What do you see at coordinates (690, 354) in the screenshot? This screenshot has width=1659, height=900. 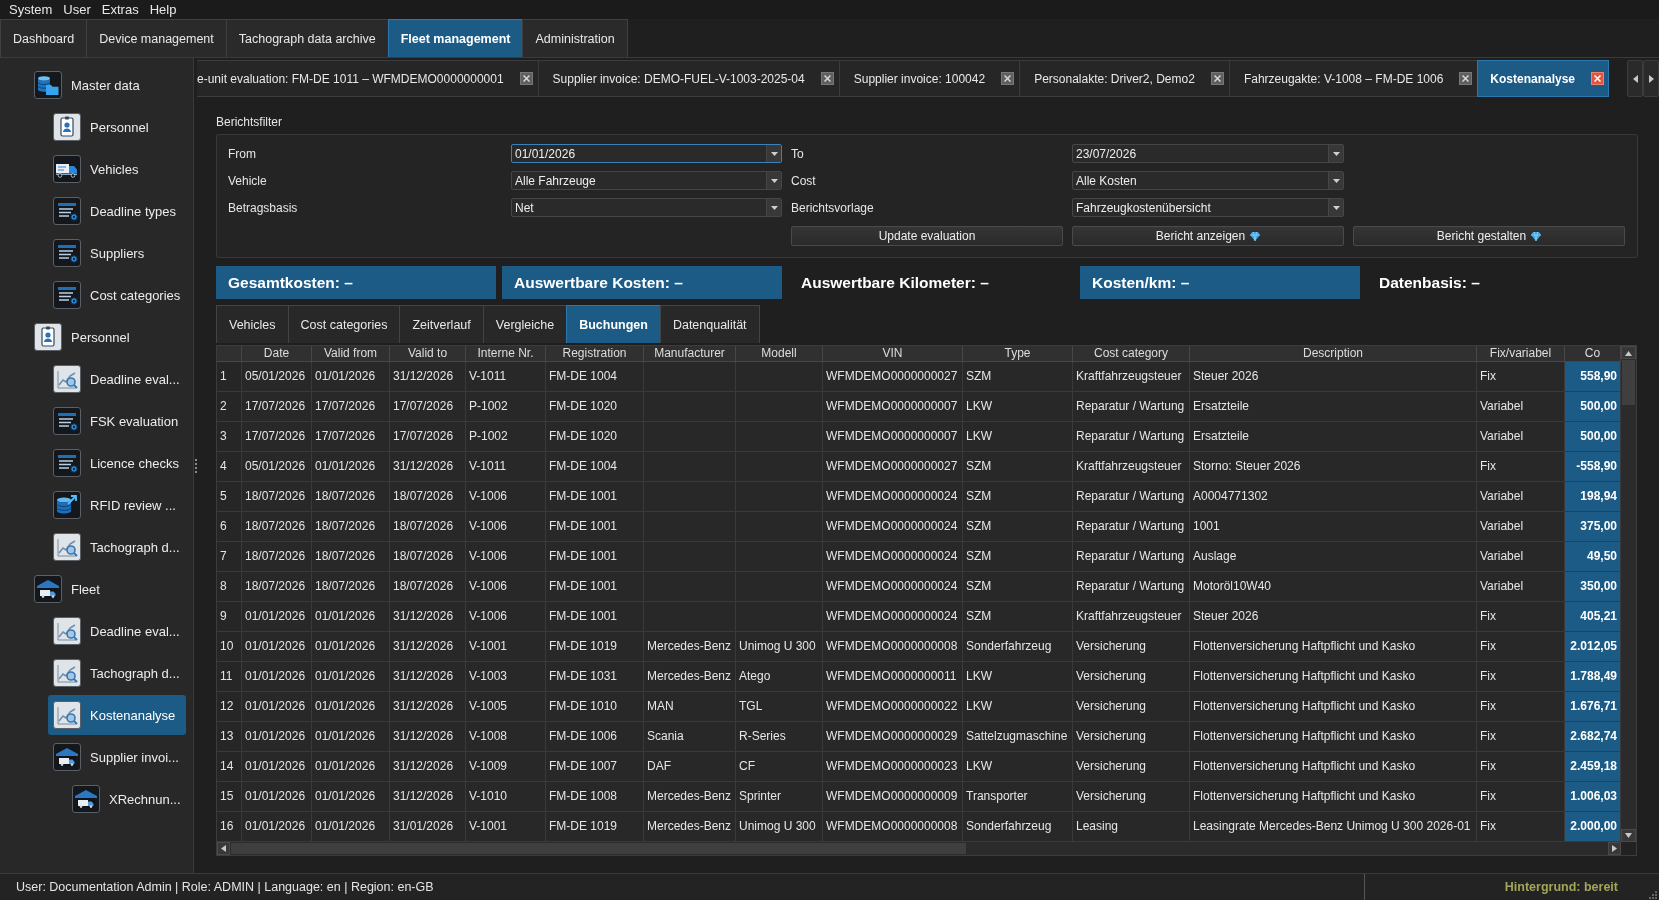 I see `column-header: Manufacturer` at bounding box center [690, 354].